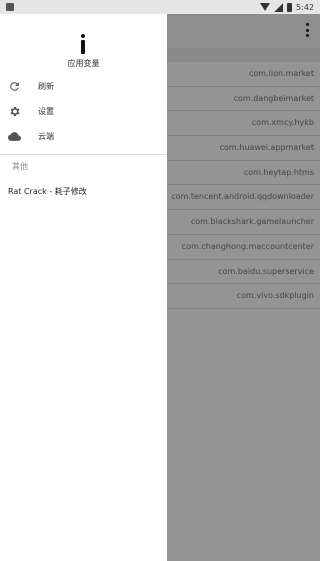  Describe the element at coordinates (10, 7) in the screenshot. I see `notification-icon` at that location.